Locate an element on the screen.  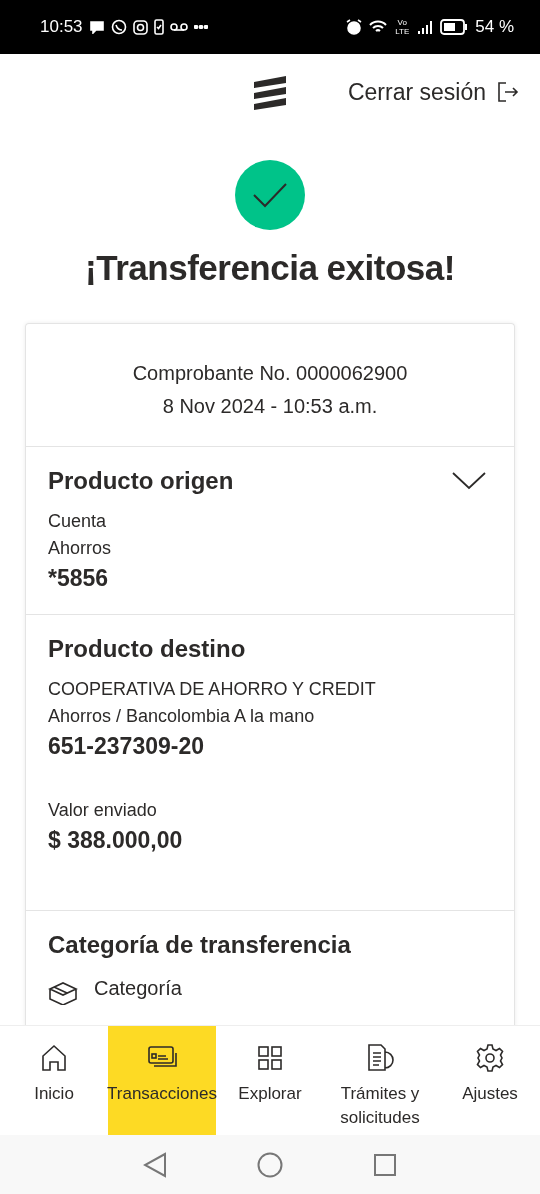
receipt-number: Comprobante No. 0000062900 is located at coordinates (270, 373).